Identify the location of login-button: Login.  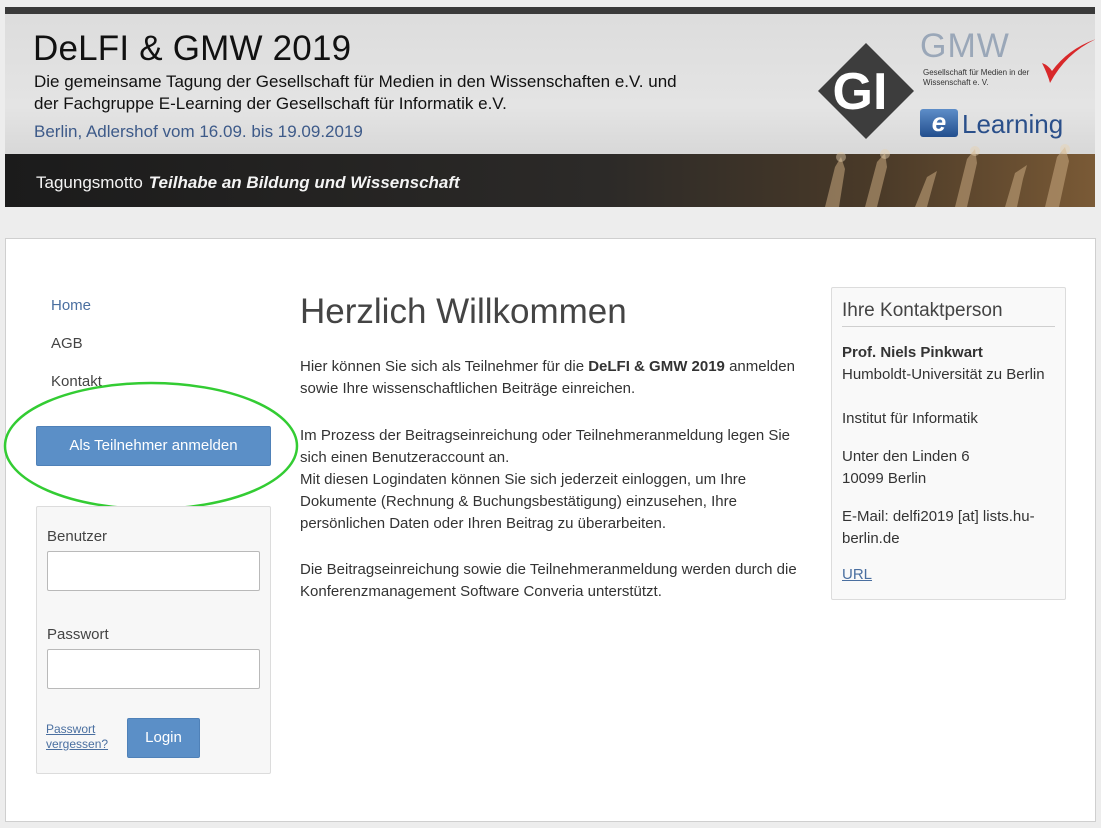
(163, 738).